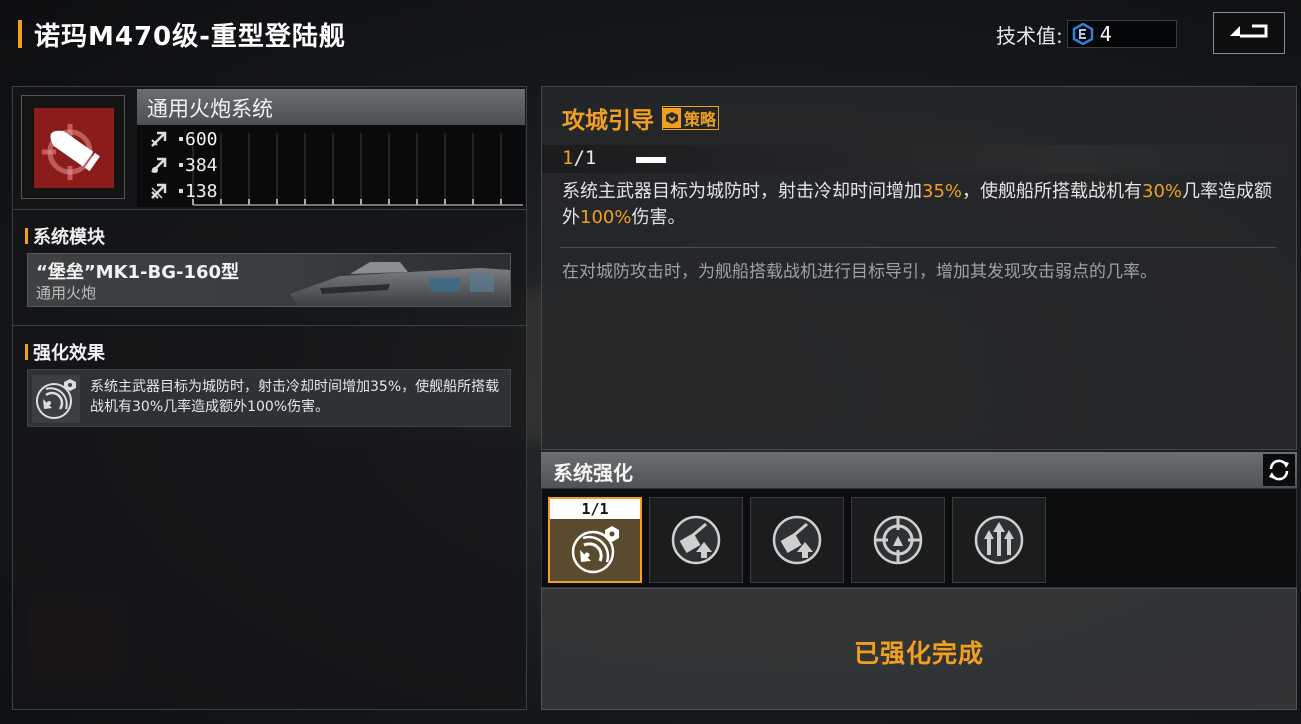 The image size is (1301, 724). Describe the element at coordinates (568, 158) in the screenshot. I see `skill-level-current: 1` at that location.